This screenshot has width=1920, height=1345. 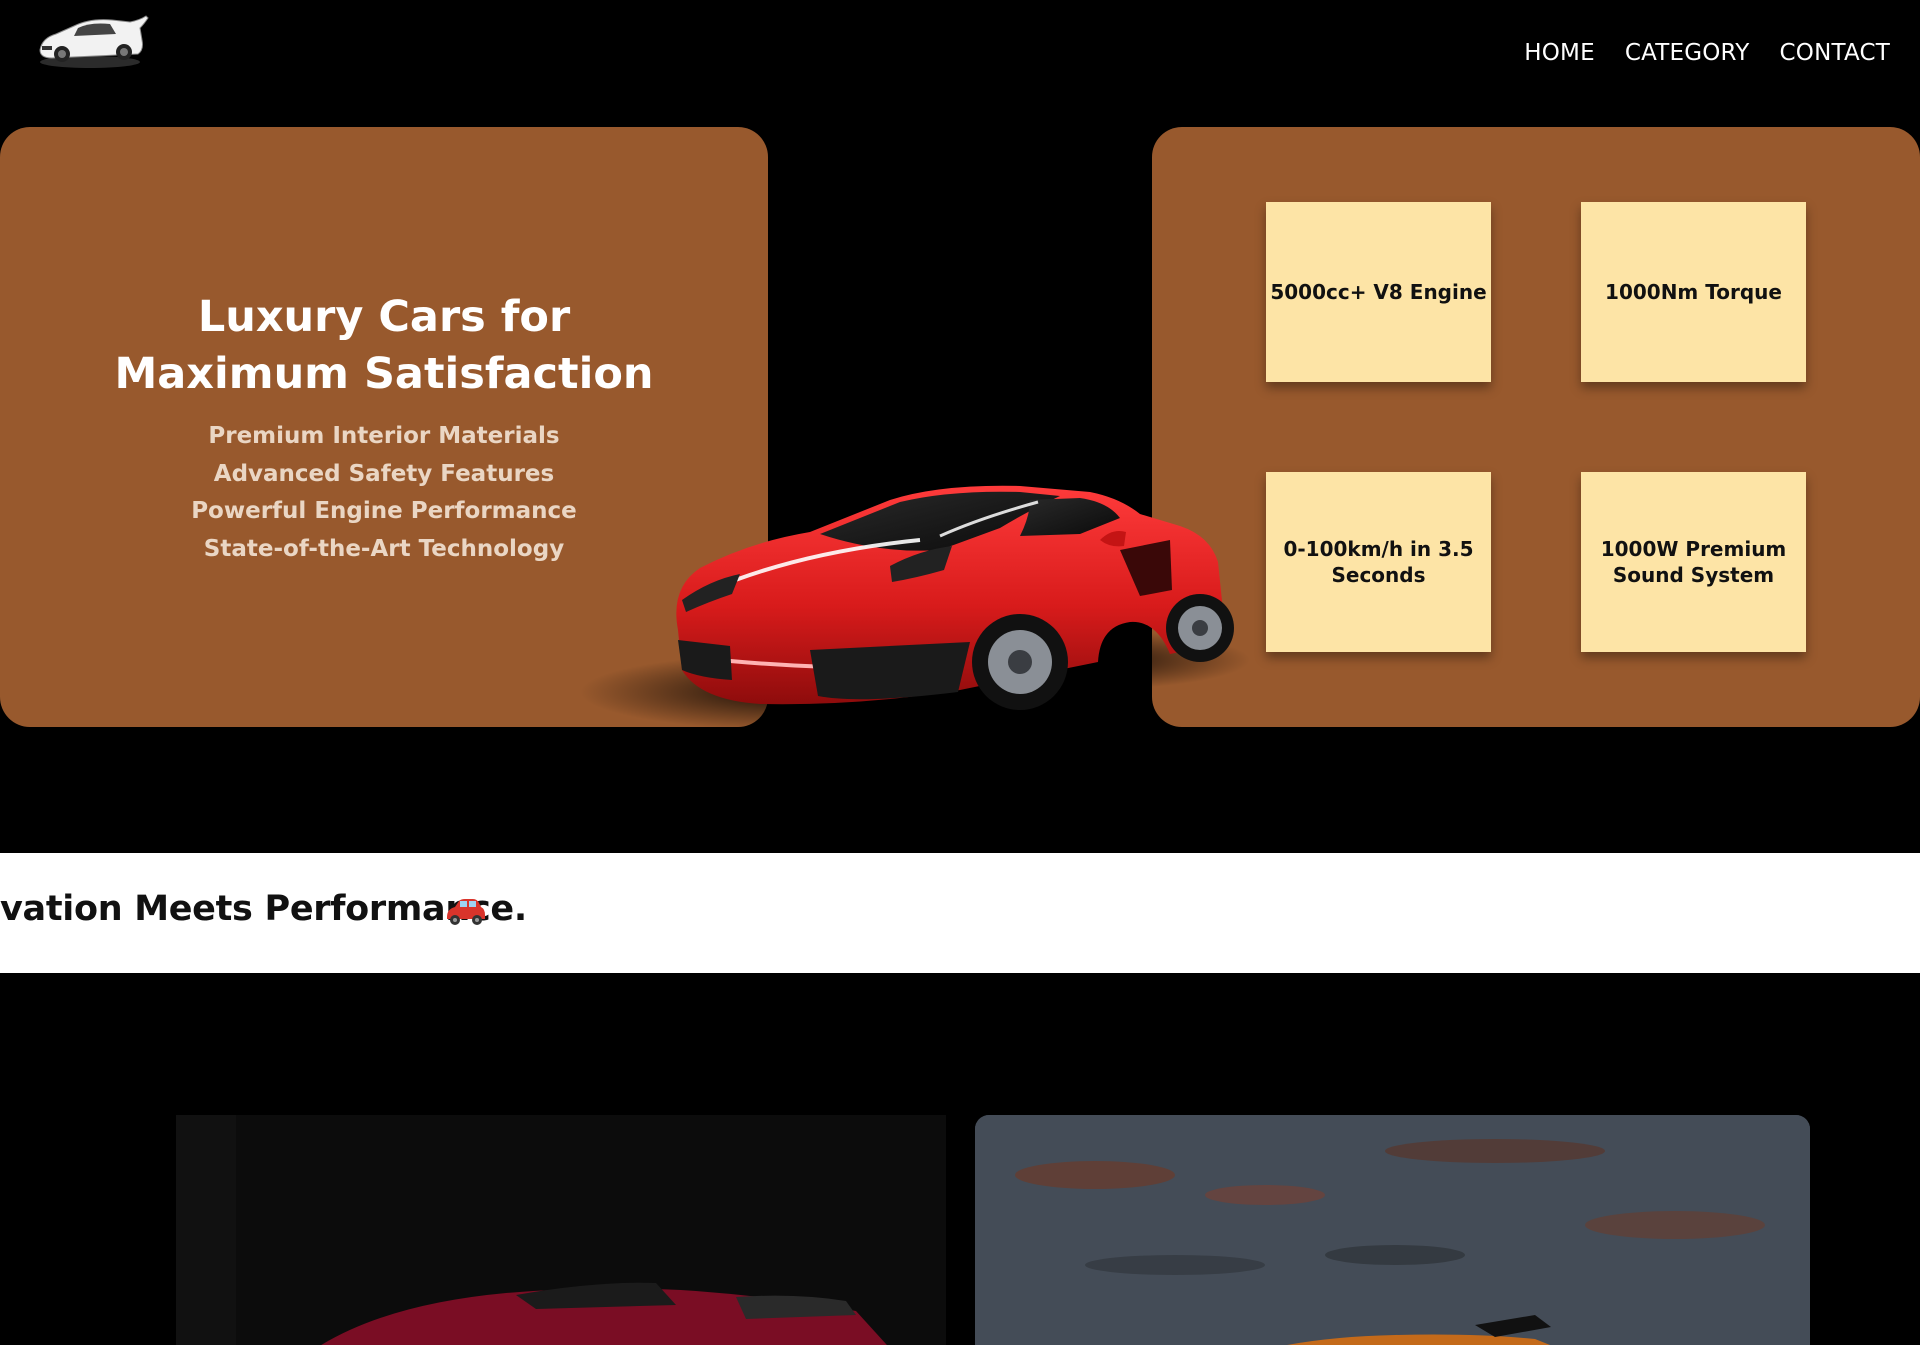 I want to click on hero-title-line-2: Maximum Satisfaction, so click(x=384, y=374).